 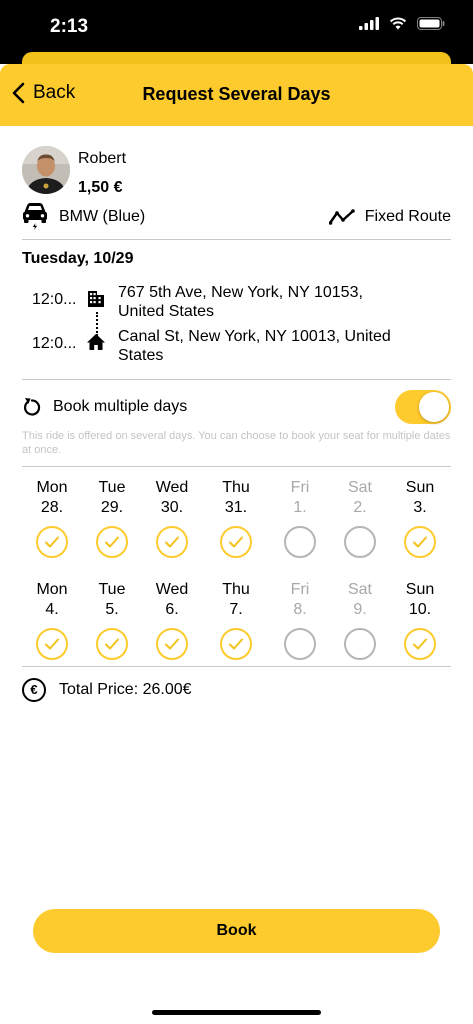 I want to click on day-cell: Mon 4., so click(x=52, y=620).